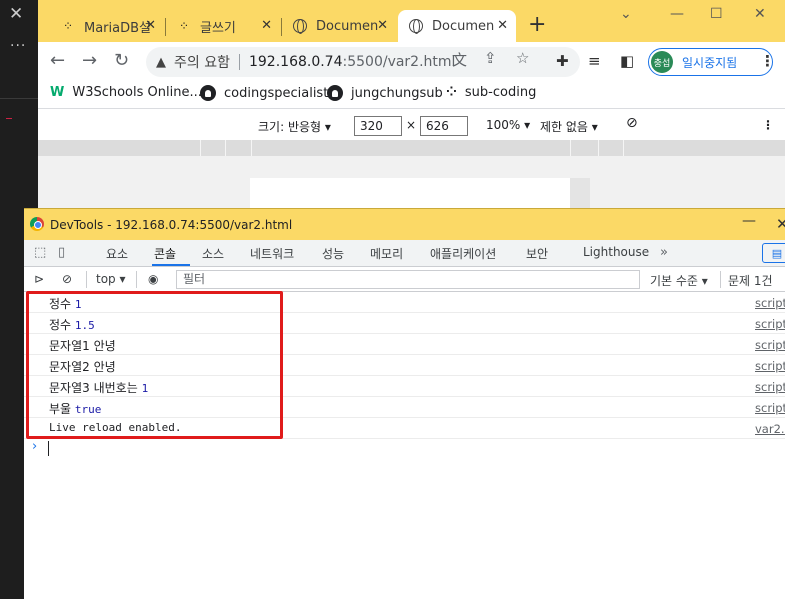  Describe the element at coordinates (562, 61) in the screenshot. I see `extensions-icon: ✚` at that location.